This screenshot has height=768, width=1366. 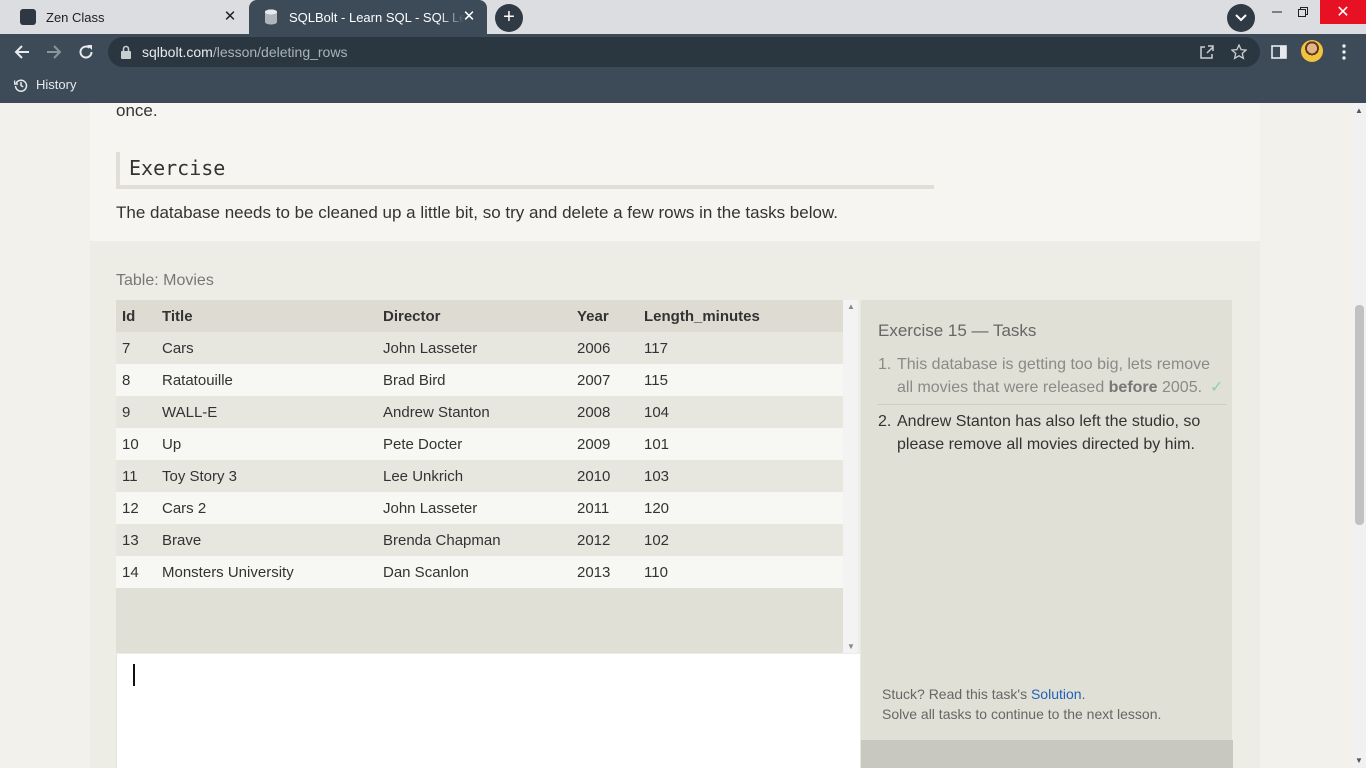 What do you see at coordinates (280, 52) in the screenshot?
I see `url-path: /lesson/deleting_rows` at bounding box center [280, 52].